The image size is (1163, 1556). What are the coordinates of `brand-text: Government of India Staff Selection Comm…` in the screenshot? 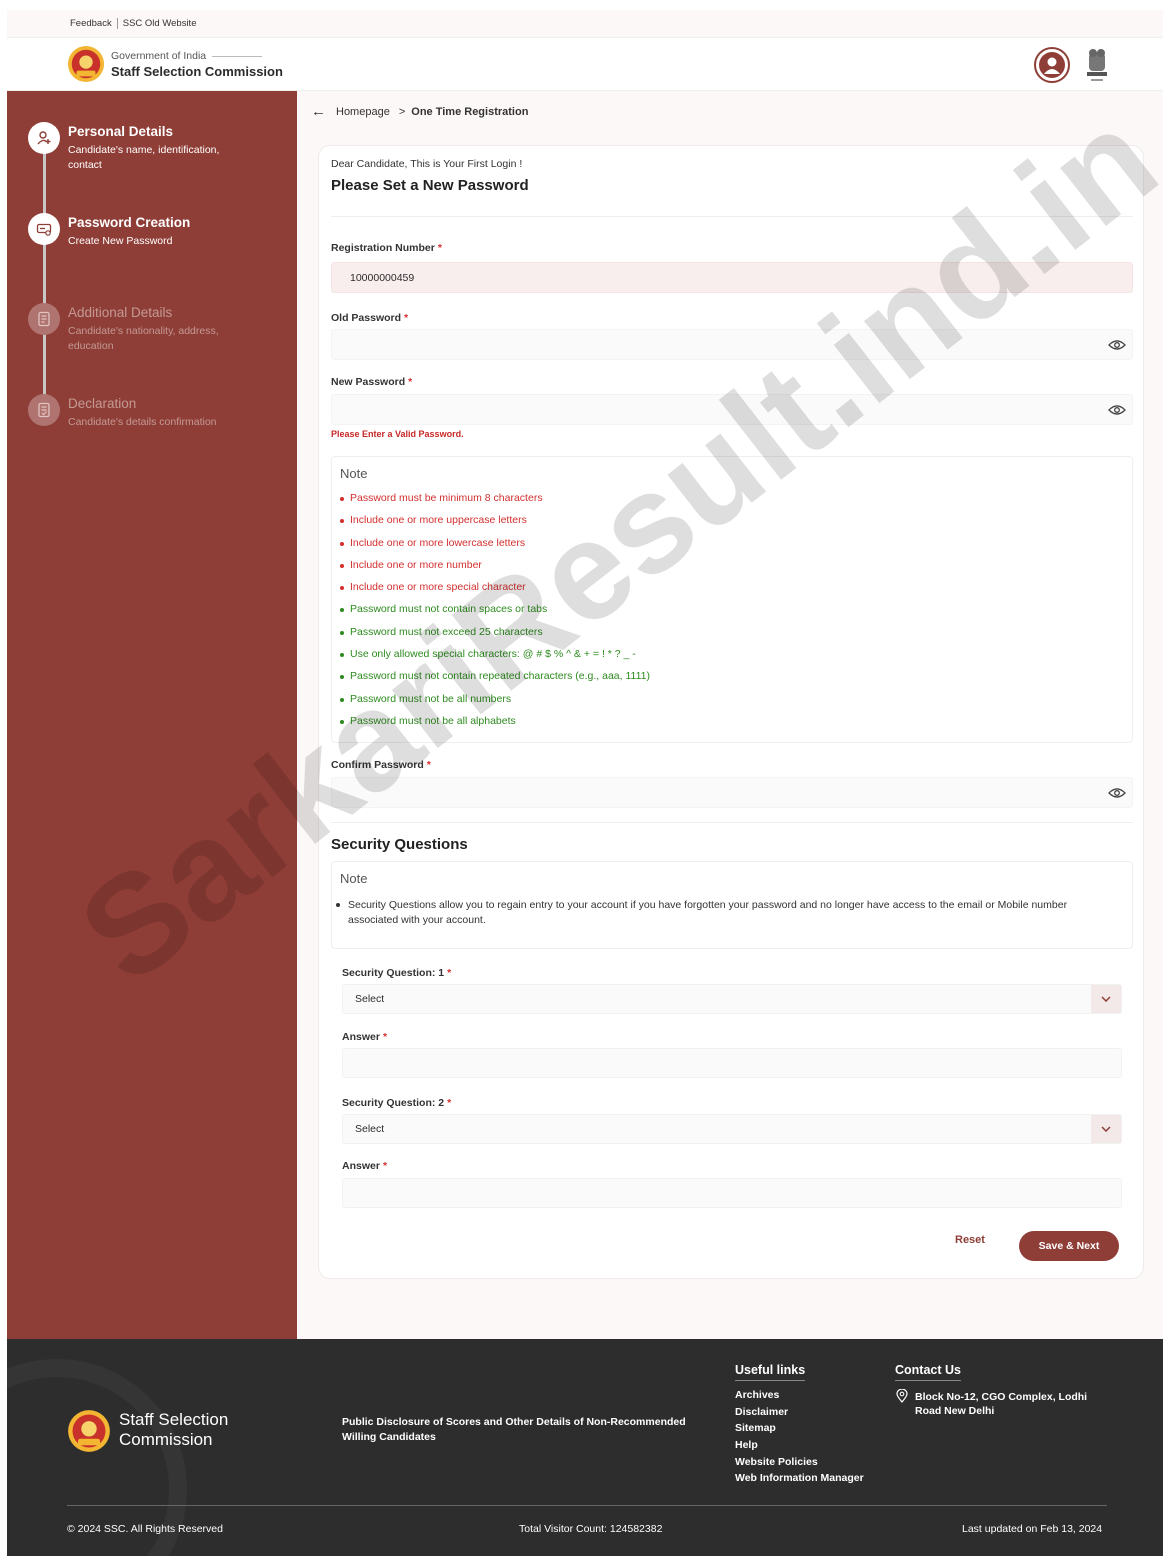 It's located at (197, 64).